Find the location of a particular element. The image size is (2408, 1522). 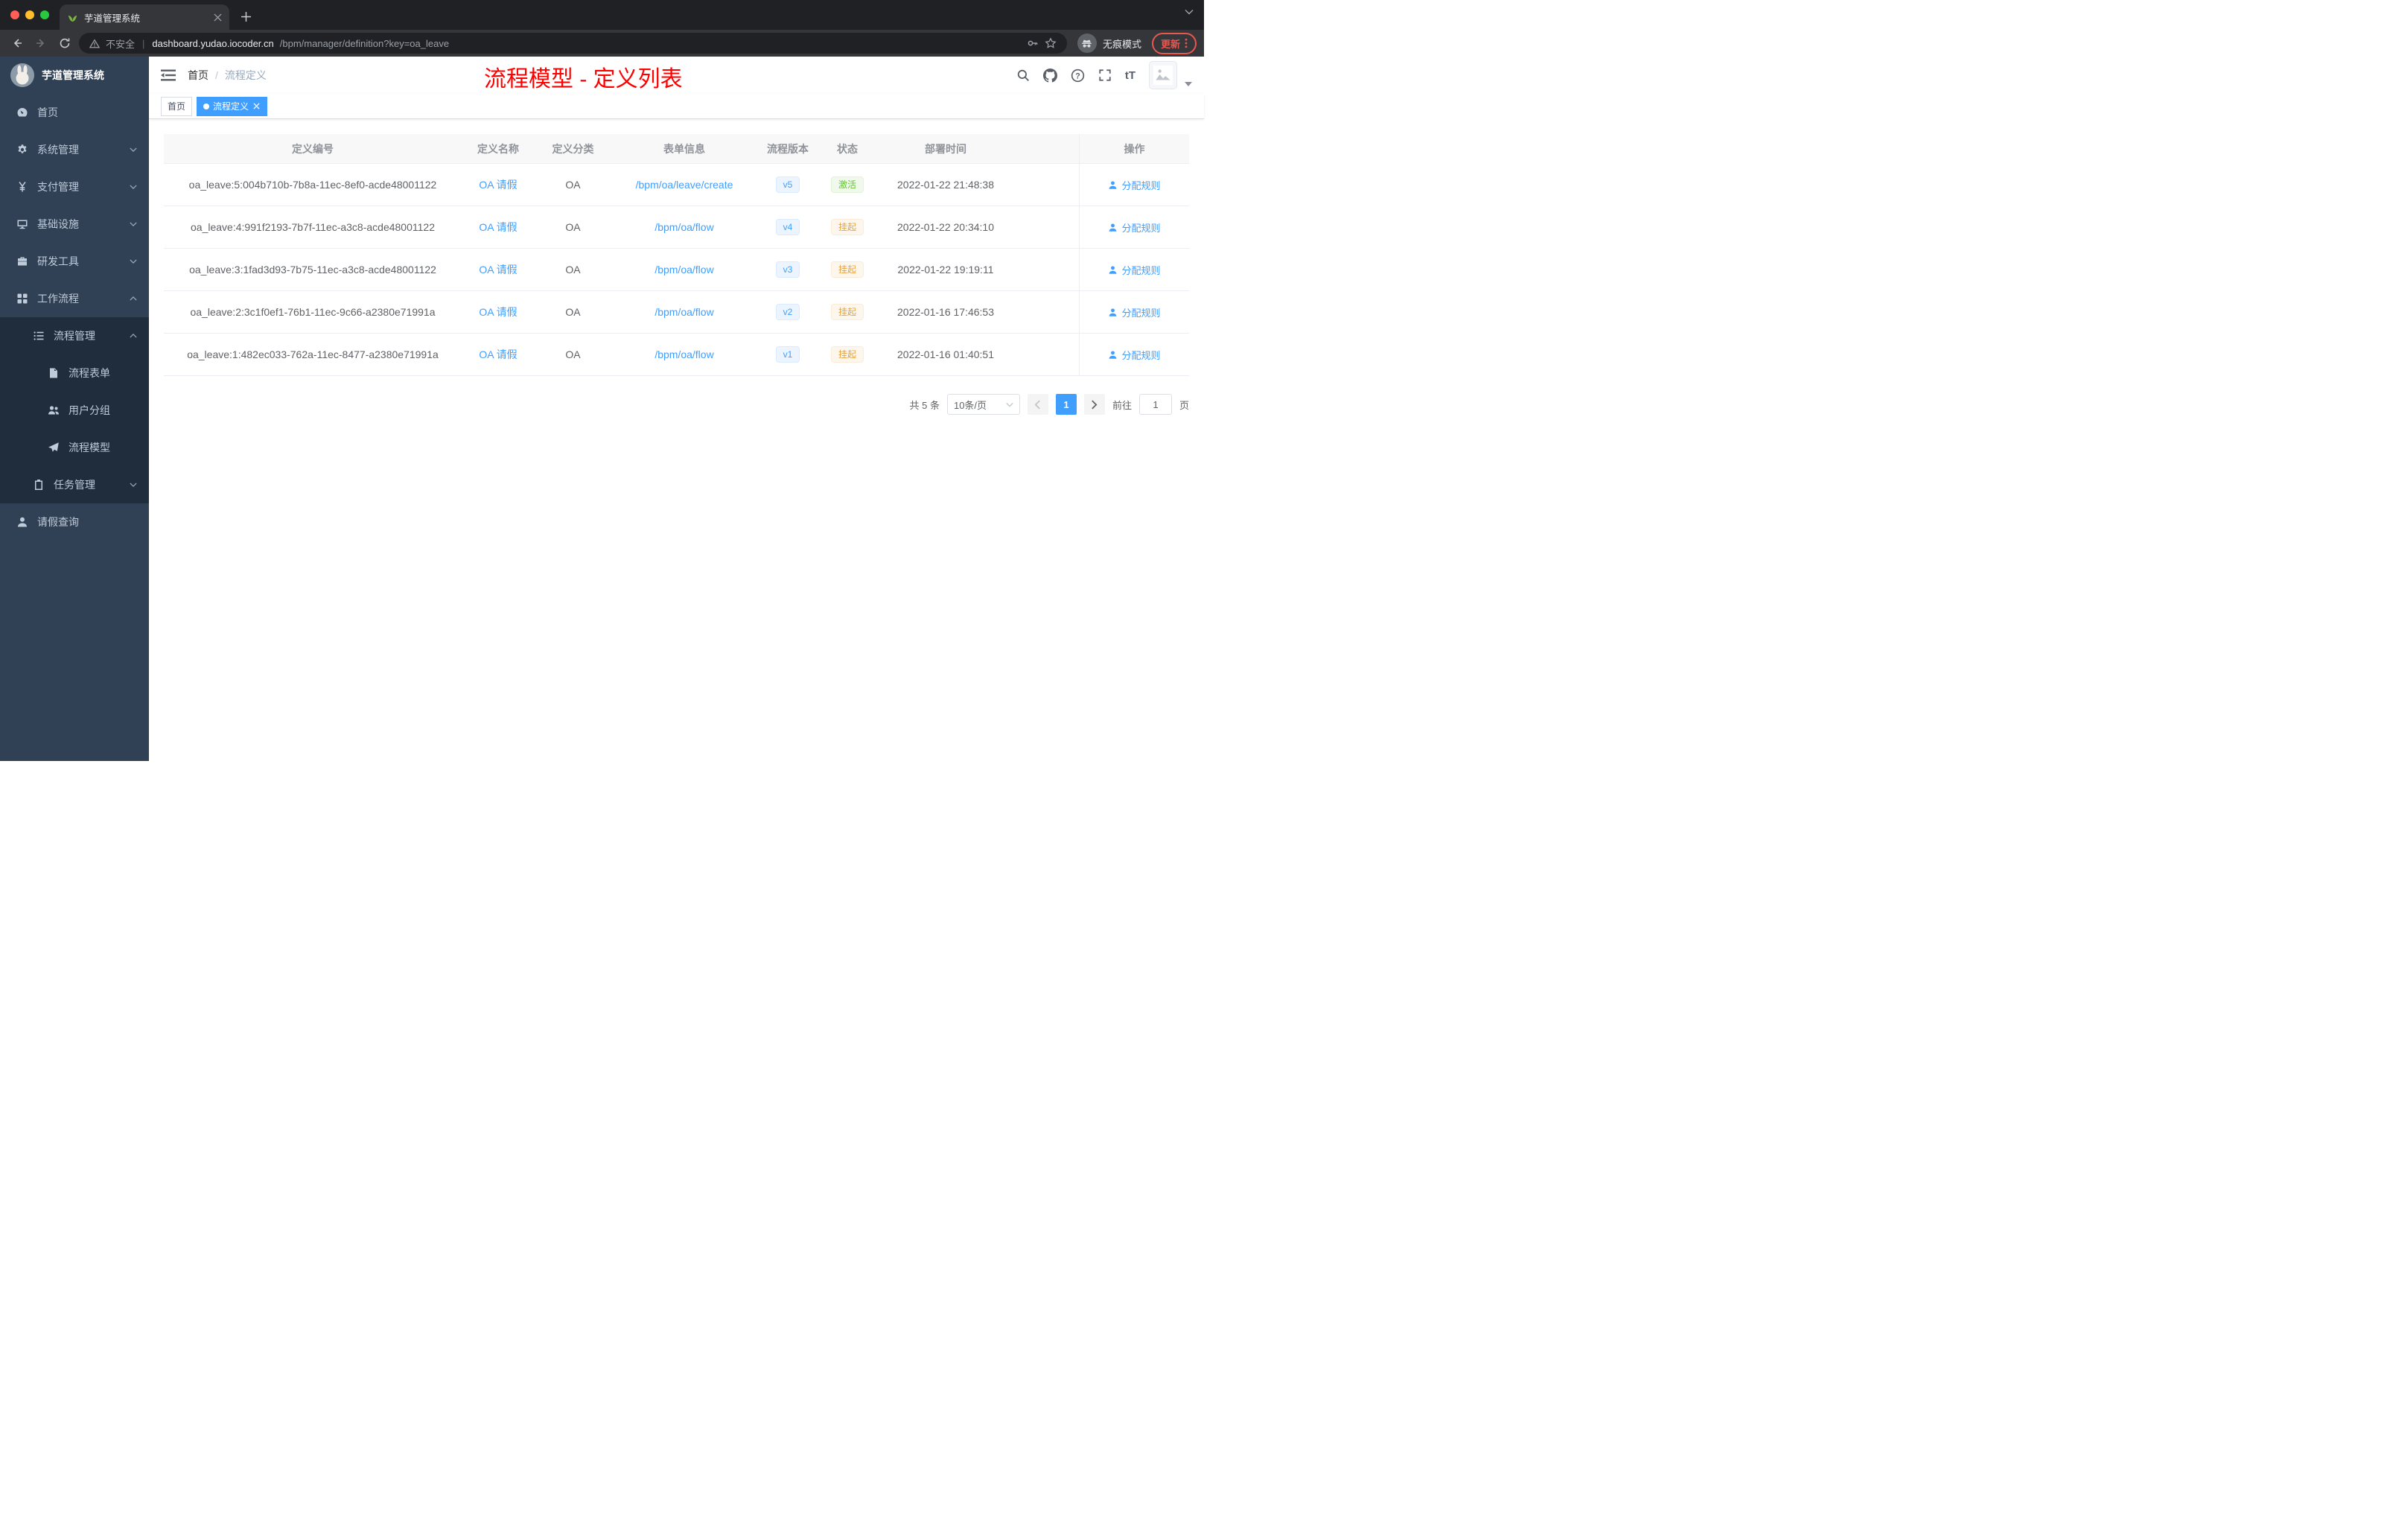

breadcrumb-home: 首页 is located at coordinates (198, 75).